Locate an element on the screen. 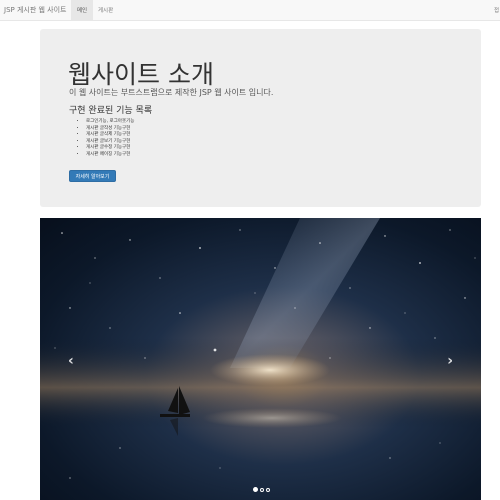 Image resolution: width=500 pixels, height=500 pixels. nav-item-board: 게시판 is located at coordinates (105, 10).